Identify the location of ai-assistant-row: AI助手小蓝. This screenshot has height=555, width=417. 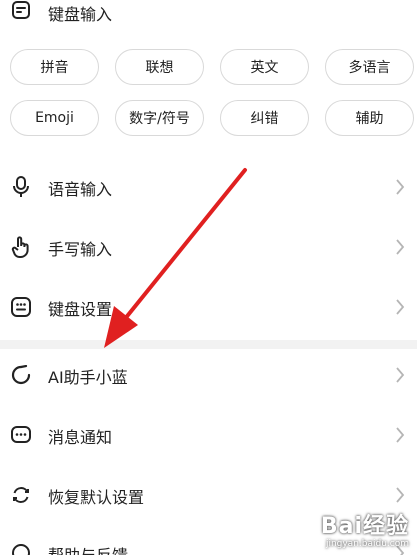
(208, 375).